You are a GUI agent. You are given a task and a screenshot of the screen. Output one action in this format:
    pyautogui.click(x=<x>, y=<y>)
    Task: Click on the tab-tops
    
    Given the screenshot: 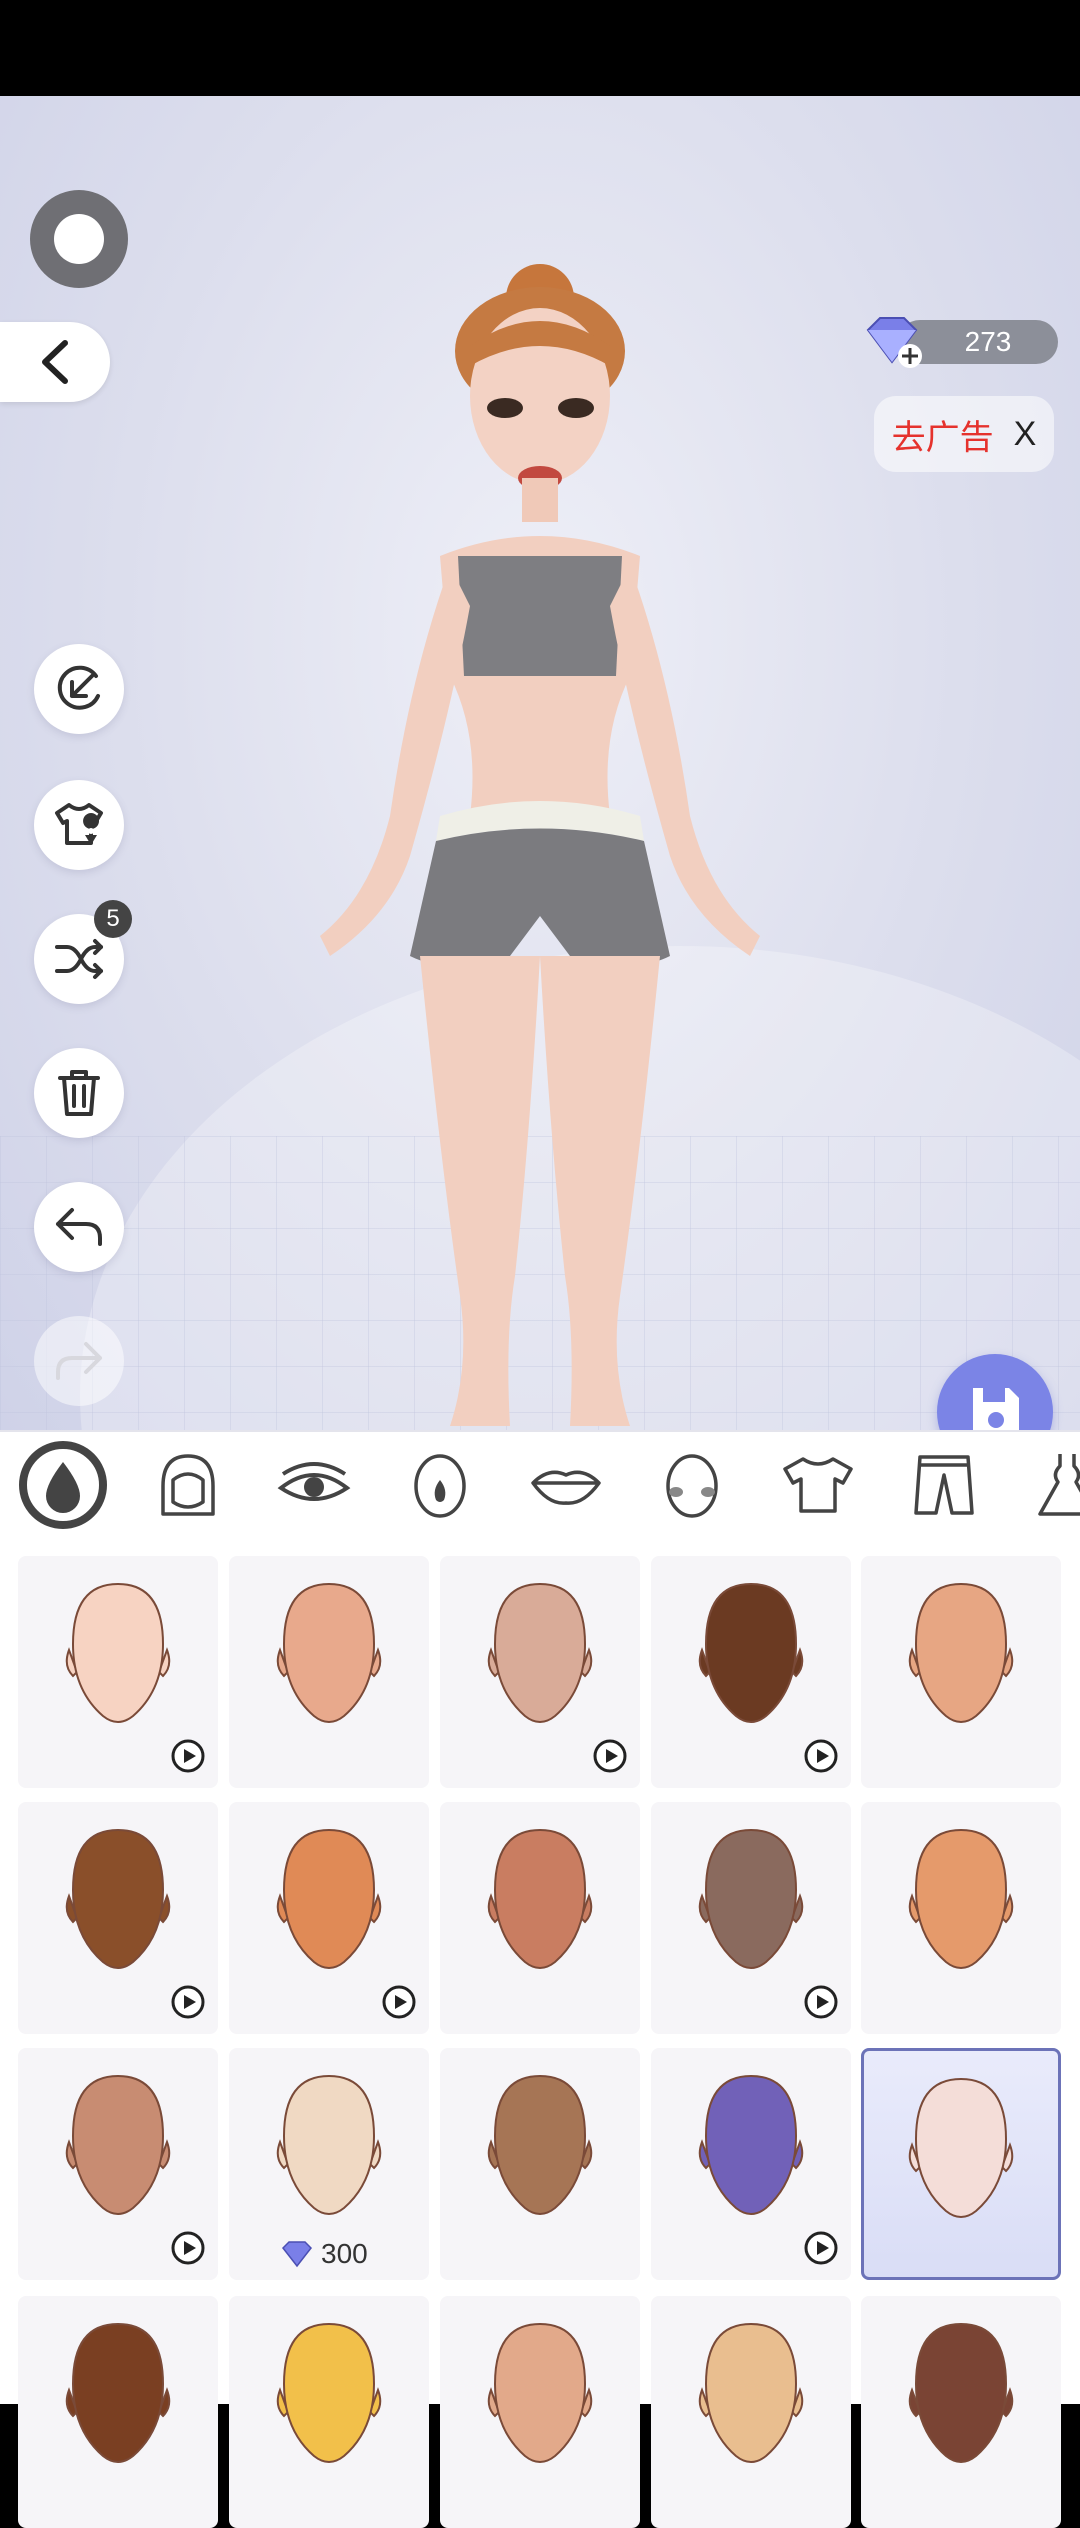 What is the action you would take?
    pyautogui.click(x=818, y=1485)
    